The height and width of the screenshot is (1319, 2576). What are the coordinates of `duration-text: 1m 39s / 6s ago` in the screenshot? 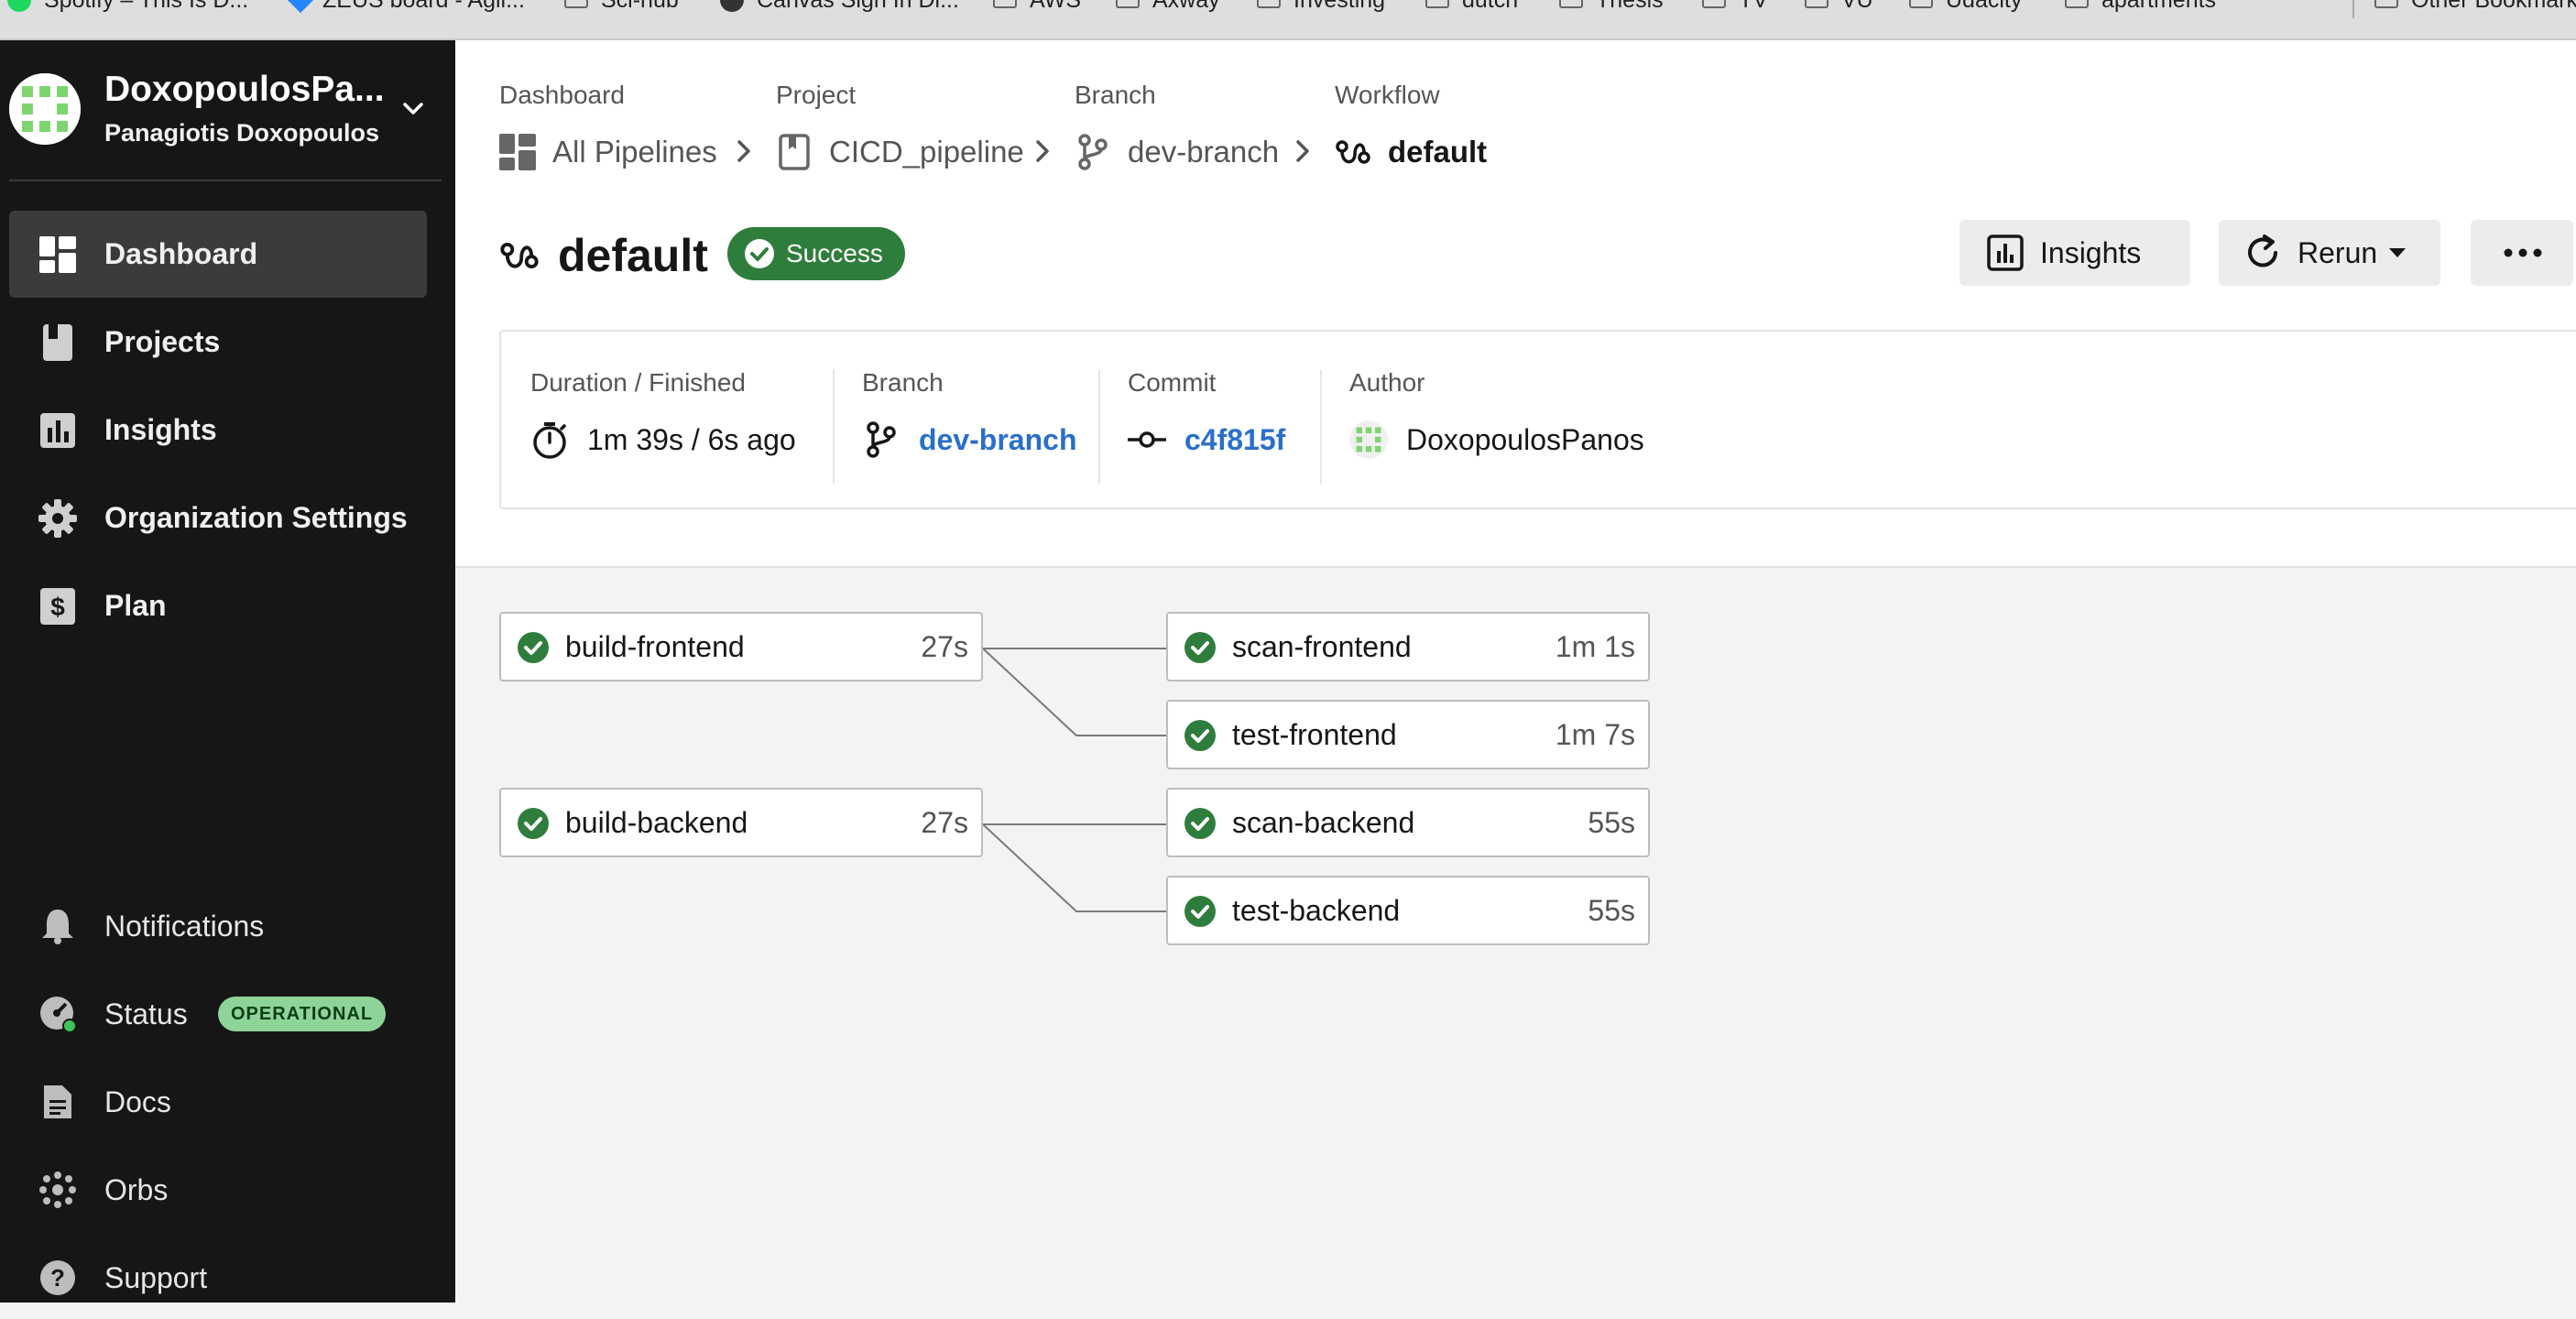 It's located at (692, 439).